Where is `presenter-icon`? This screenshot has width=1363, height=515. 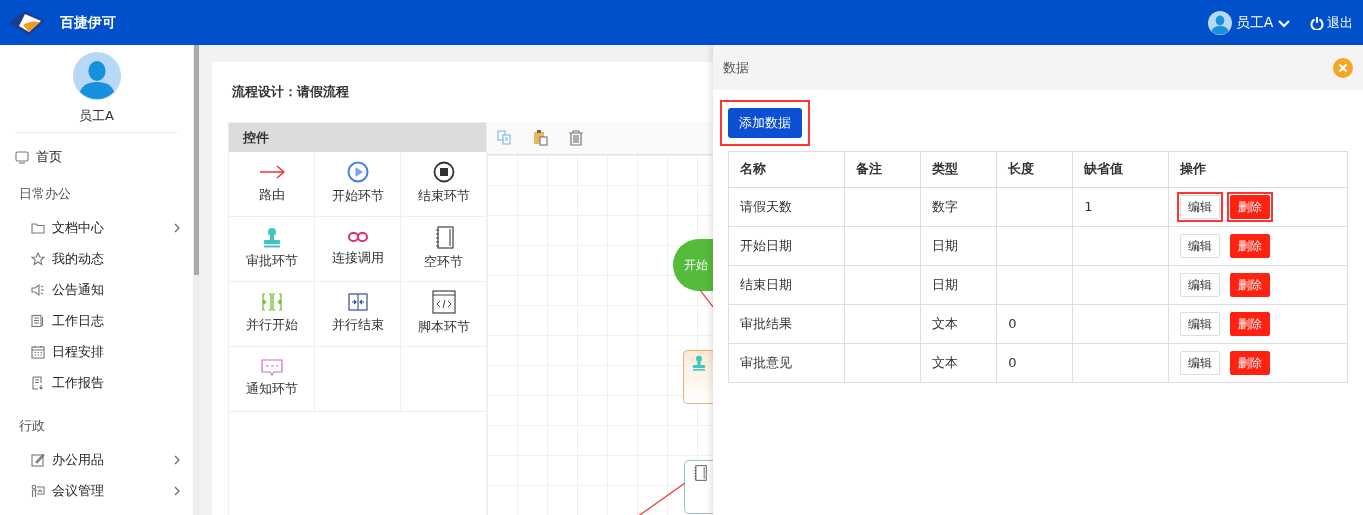
presenter-icon is located at coordinates (38, 491).